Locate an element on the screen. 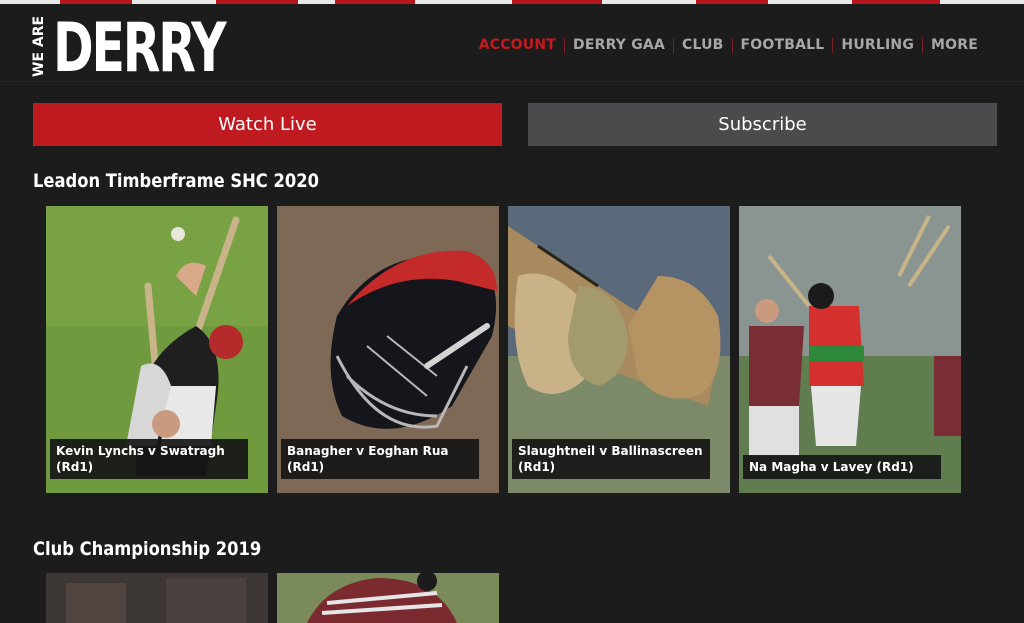  watch-live-button: Watch Live is located at coordinates (267, 124).